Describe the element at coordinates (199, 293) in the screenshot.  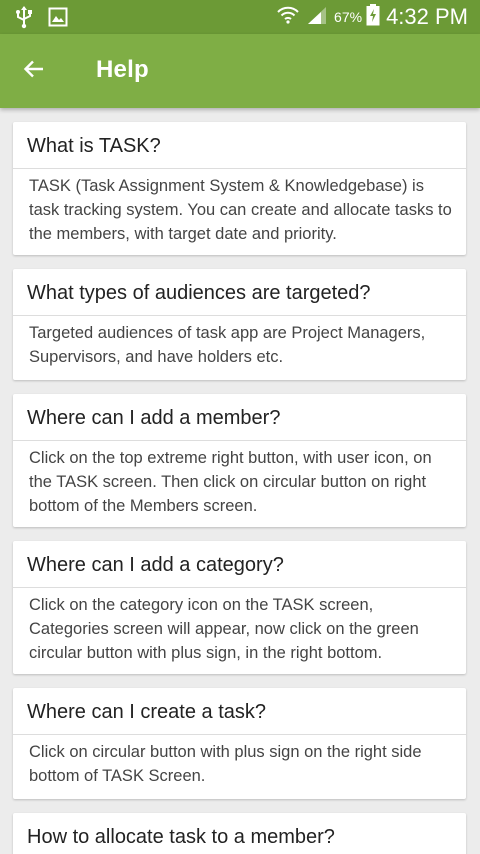
I see `faq-question: What types of audiences are targeted?` at that location.